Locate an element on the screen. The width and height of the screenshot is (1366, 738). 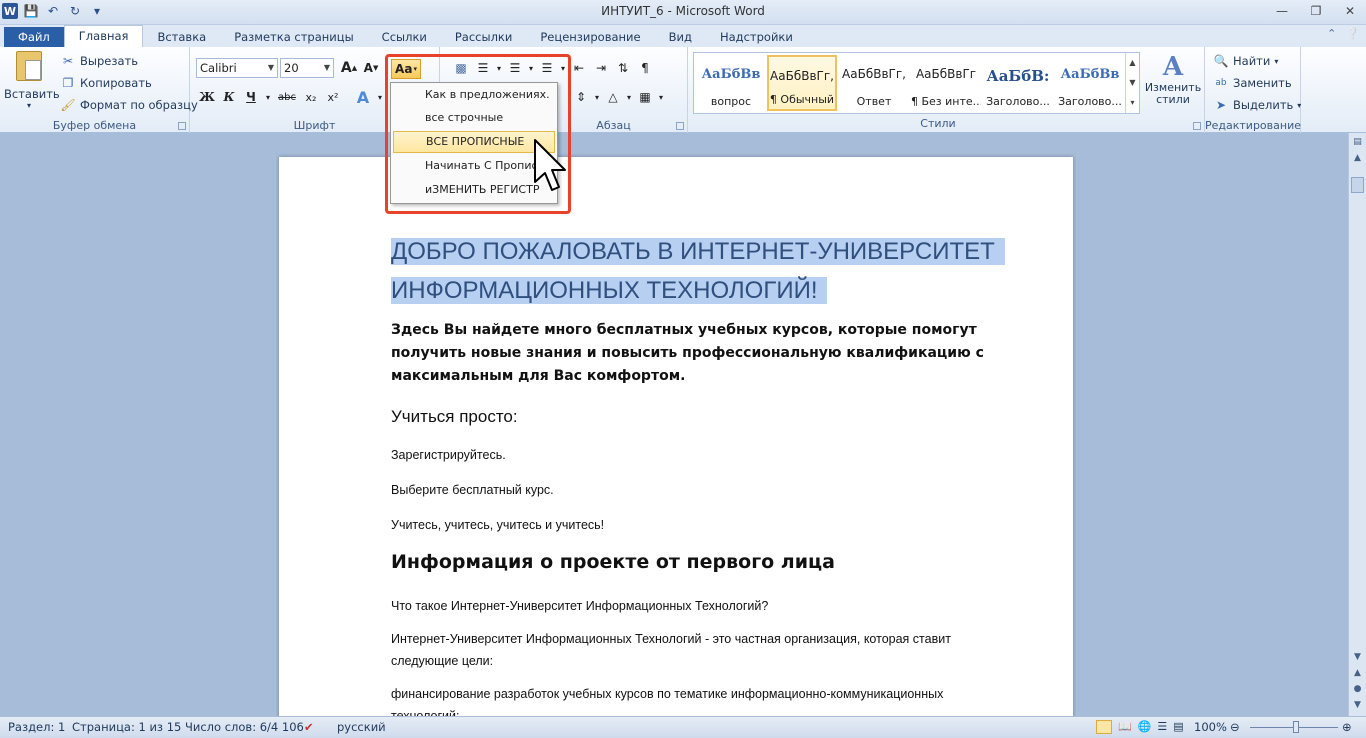
strikethrough-button: abc is located at coordinates (287, 97).